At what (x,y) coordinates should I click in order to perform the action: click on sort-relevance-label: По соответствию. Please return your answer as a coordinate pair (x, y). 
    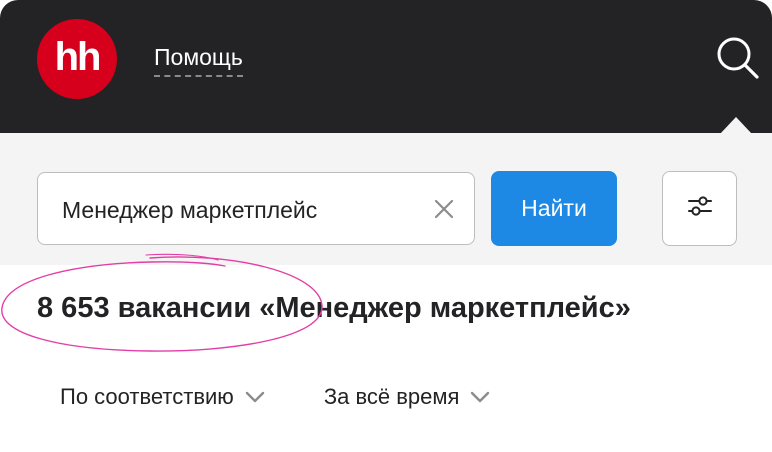
    Looking at the image, I should click on (147, 396).